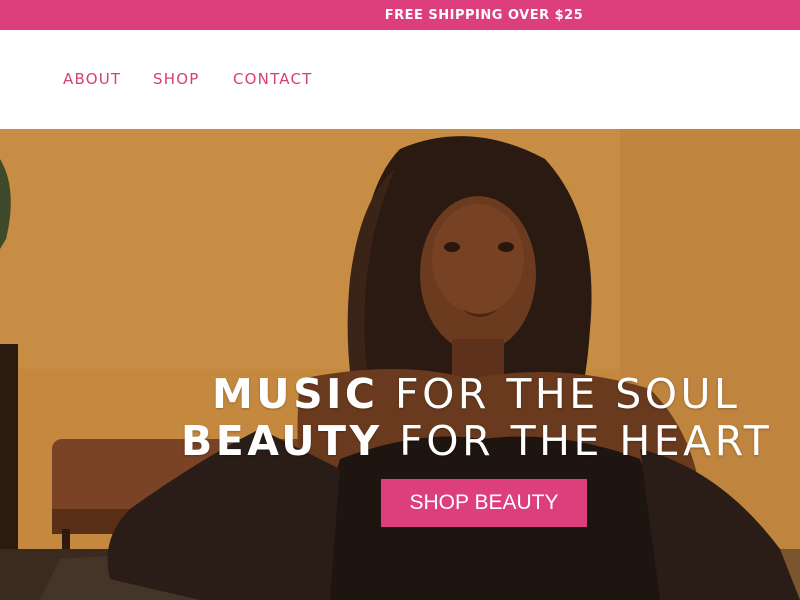 This screenshot has width=800, height=600. Describe the element at coordinates (559, 394) in the screenshot. I see `headline-for-the-soul: FOR THE SOUL` at that location.